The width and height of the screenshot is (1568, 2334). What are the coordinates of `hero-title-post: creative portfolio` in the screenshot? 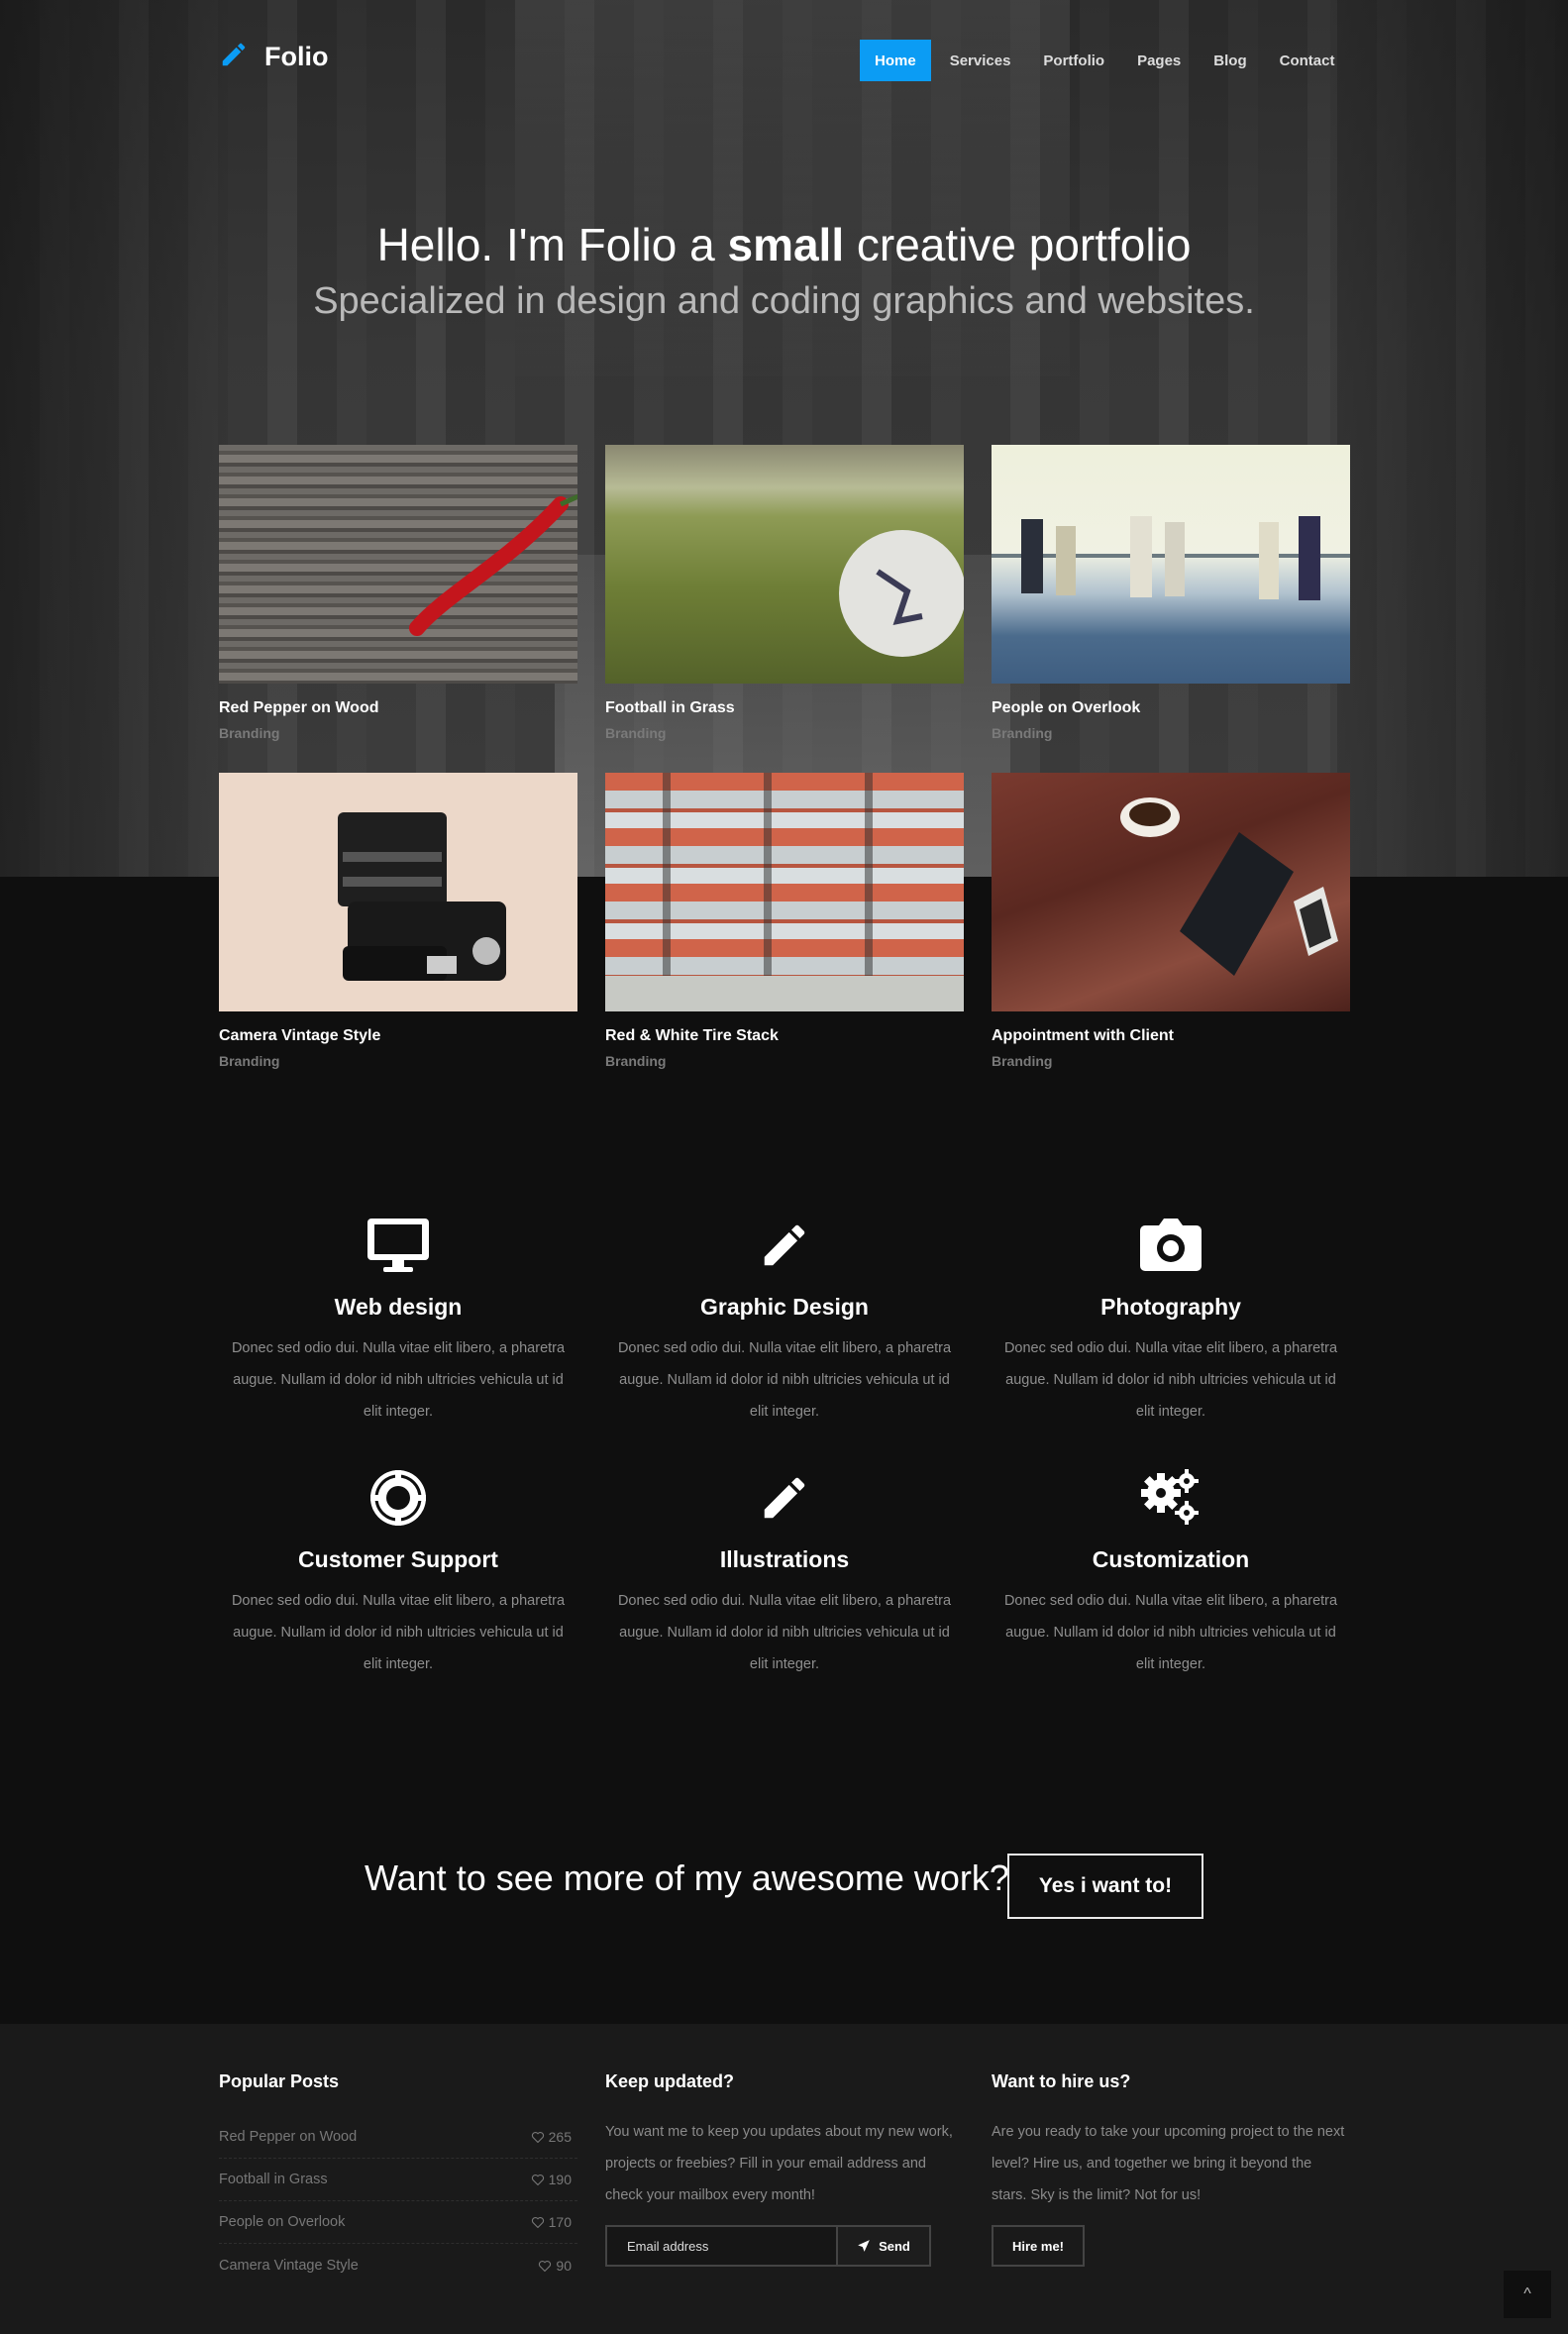 It's located at (1018, 244).